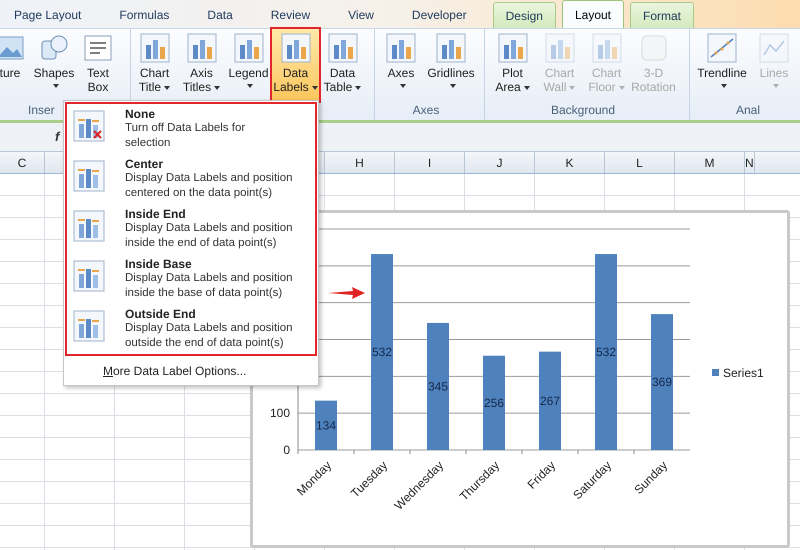  What do you see at coordinates (156, 214) in the screenshot?
I see `menu-item-title: Inside End` at bounding box center [156, 214].